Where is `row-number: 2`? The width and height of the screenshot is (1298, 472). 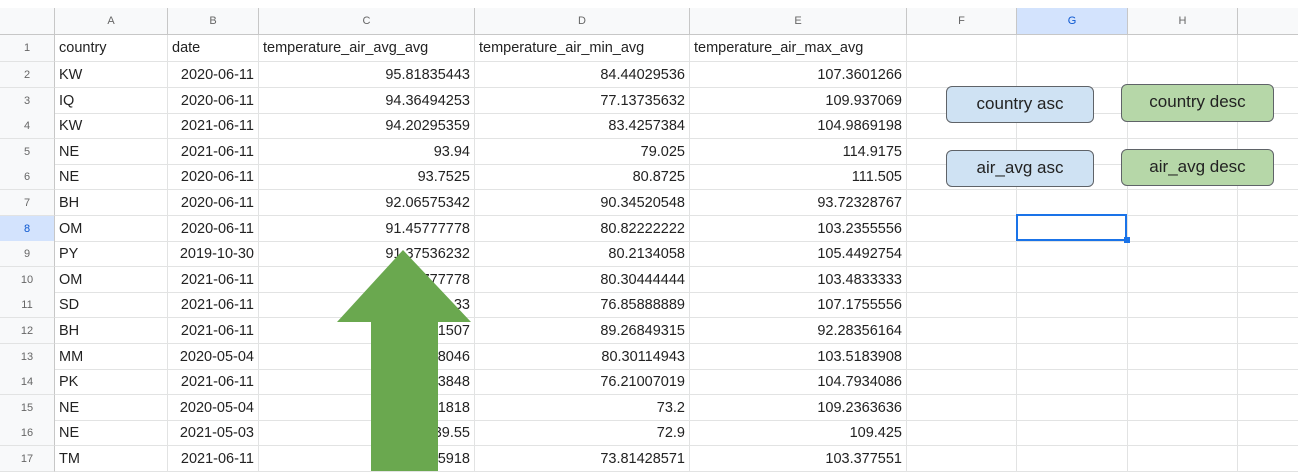 row-number: 2 is located at coordinates (27, 75).